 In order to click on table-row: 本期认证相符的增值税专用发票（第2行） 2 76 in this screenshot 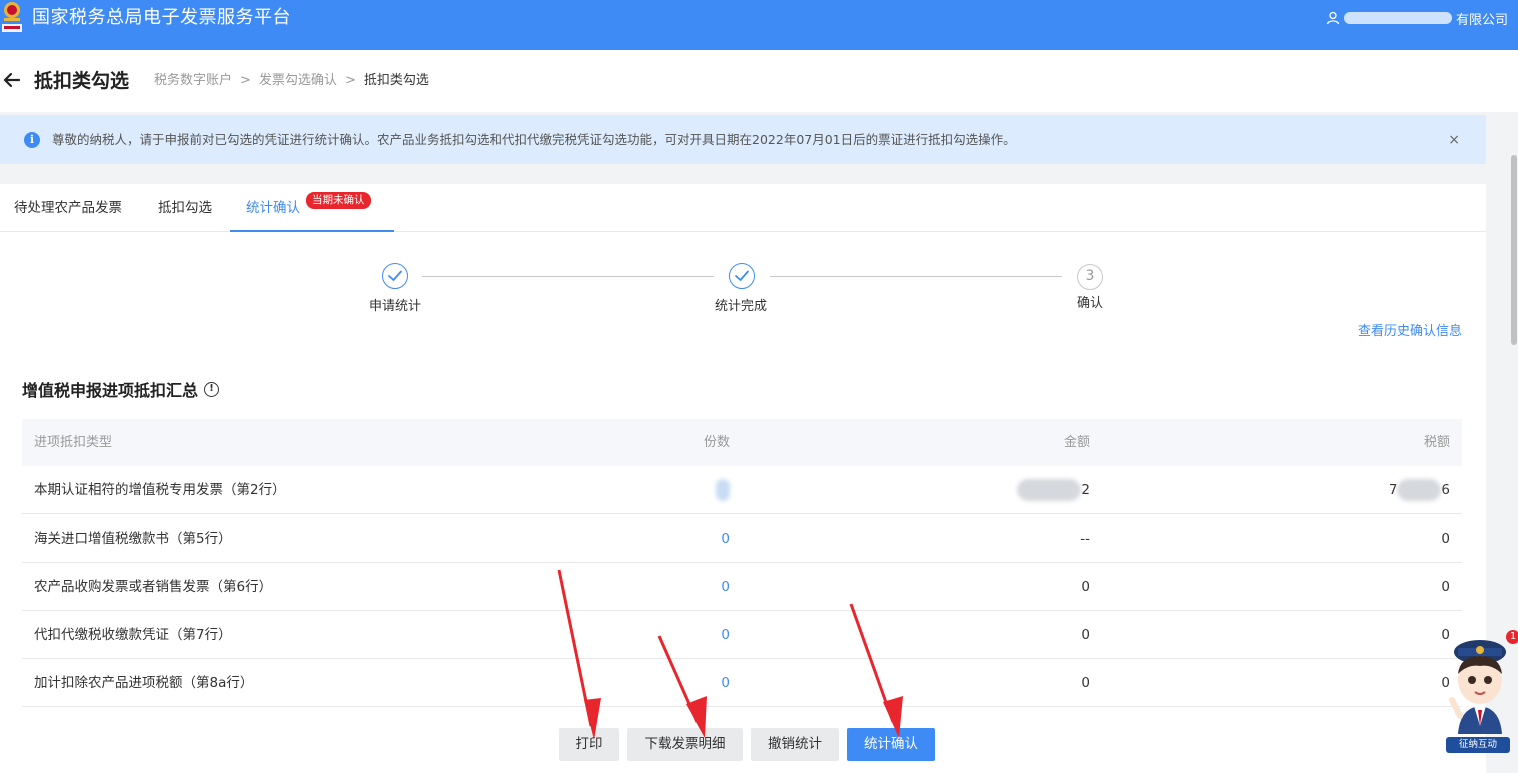, I will do `click(742, 490)`.